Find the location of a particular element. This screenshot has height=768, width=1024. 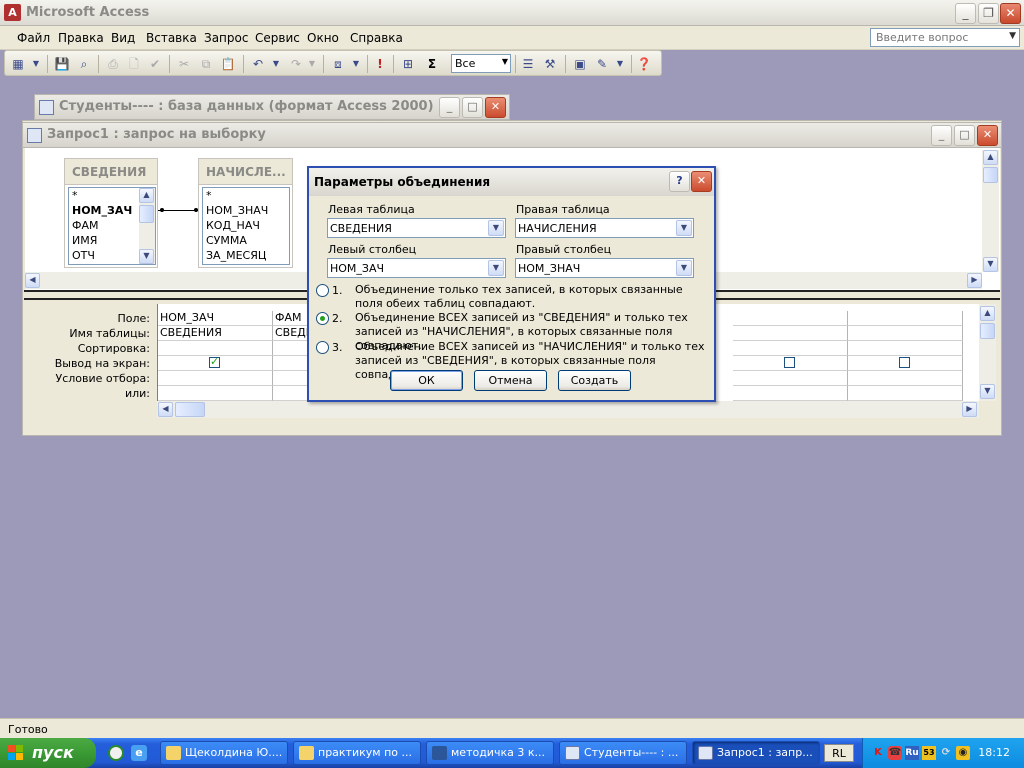

restore-button: ❐ is located at coordinates (988, 13).